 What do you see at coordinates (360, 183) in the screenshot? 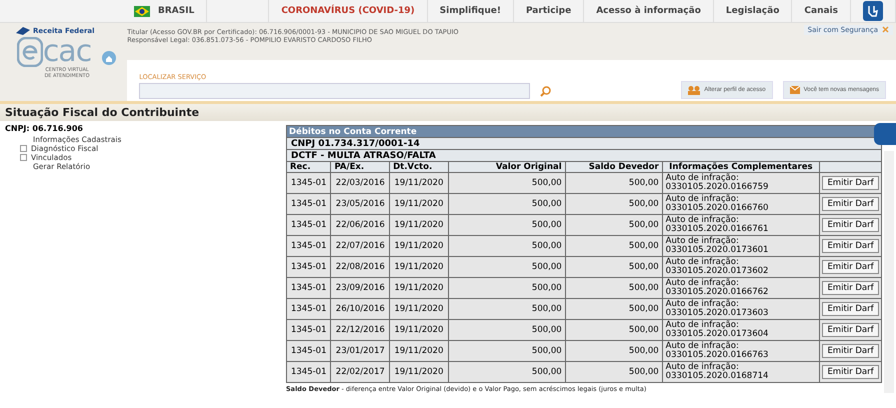
I see `table-cell: 22/03/2016` at bounding box center [360, 183].